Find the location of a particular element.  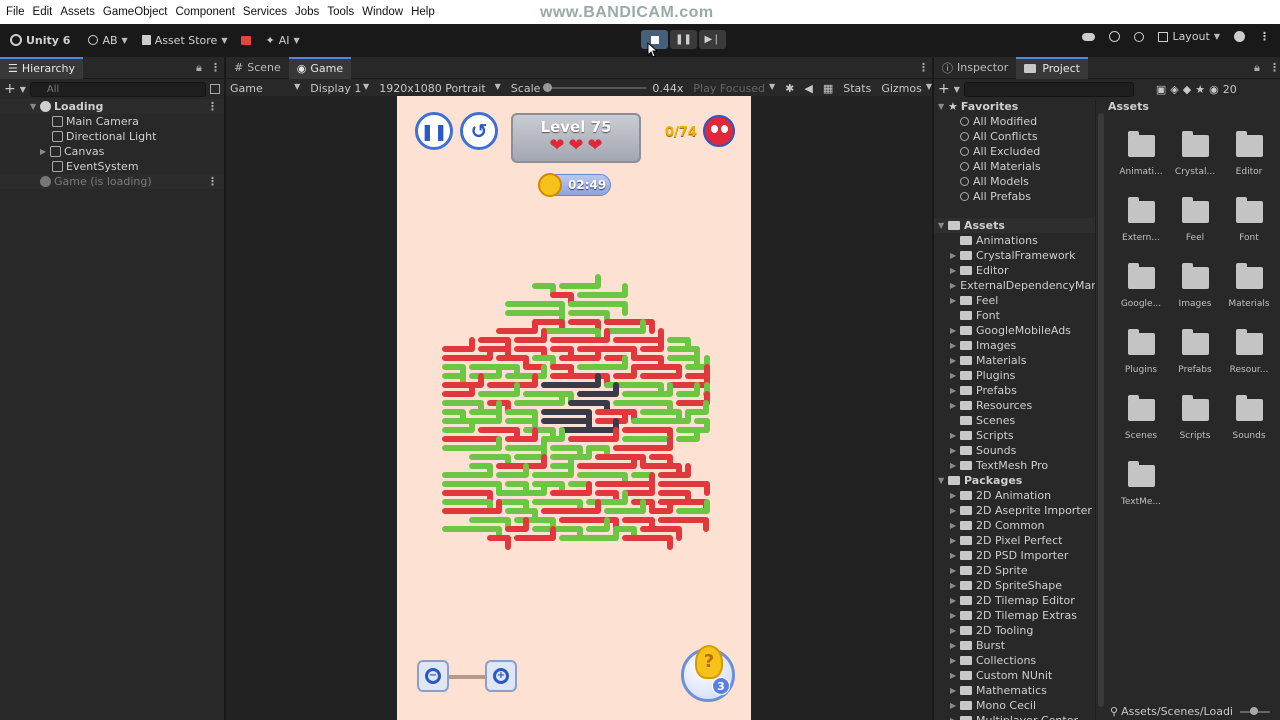

keyboard-icon: ▦ is located at coordinates (828, 88).